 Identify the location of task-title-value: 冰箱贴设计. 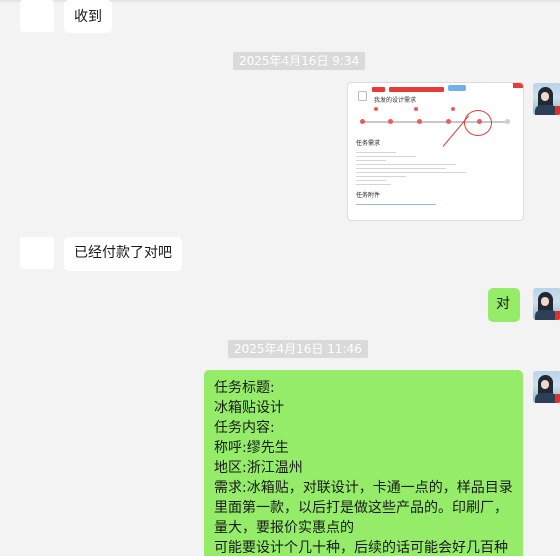
(249, 408).